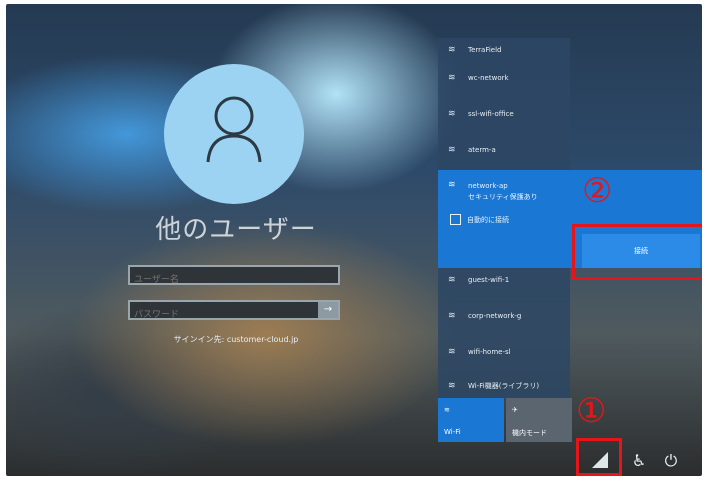 This screenshot has width=708, height=483. Describe the element at coordinates (452, 432) in the screenshot. I see `wifi-tile-label: Wi-Fi` at that location.